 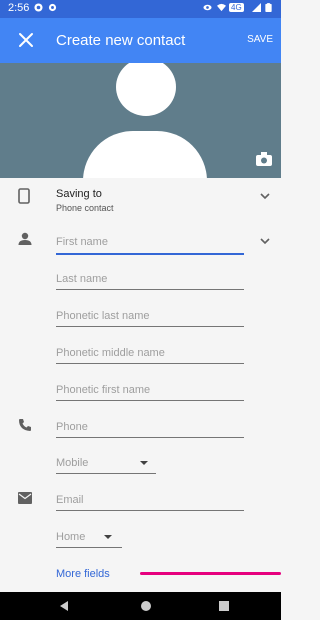 I want to click on phone-icon, so click(x=25, y=425).